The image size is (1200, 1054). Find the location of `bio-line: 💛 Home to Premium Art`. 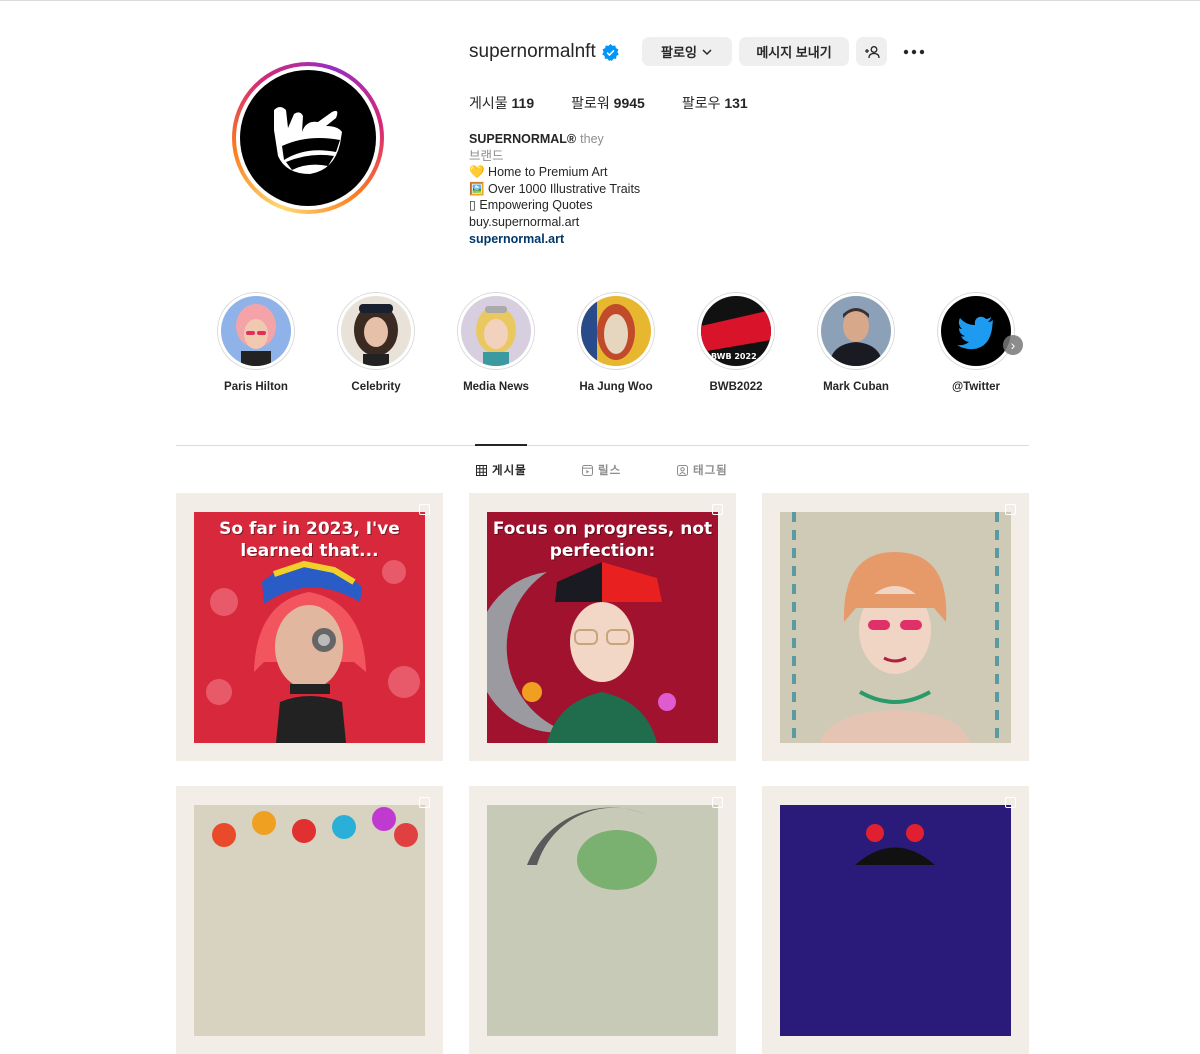

bio-line: 💛 Home to Premium Art is located at coordinates (538, 172).